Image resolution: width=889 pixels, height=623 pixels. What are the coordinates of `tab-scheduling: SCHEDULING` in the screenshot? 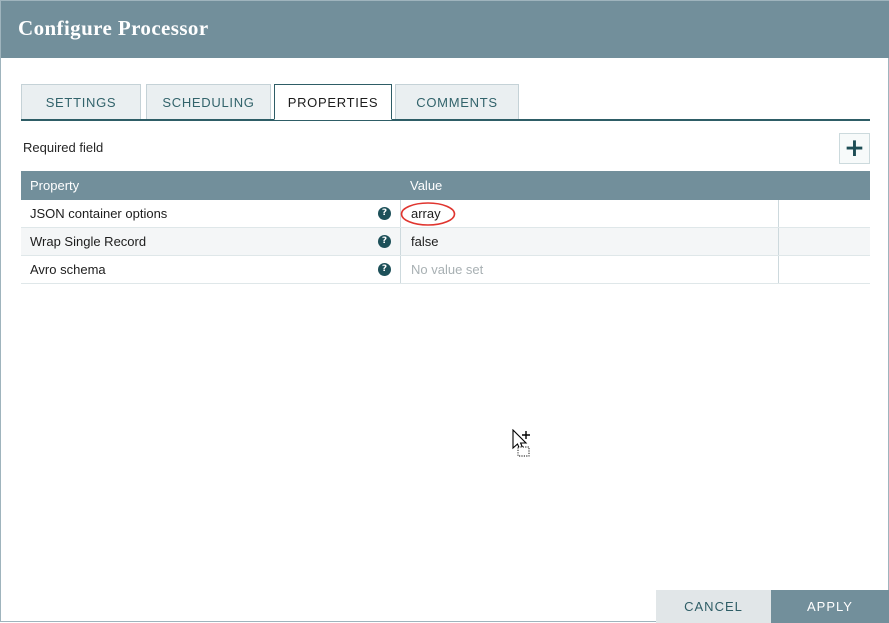 It's located at (208, 102).